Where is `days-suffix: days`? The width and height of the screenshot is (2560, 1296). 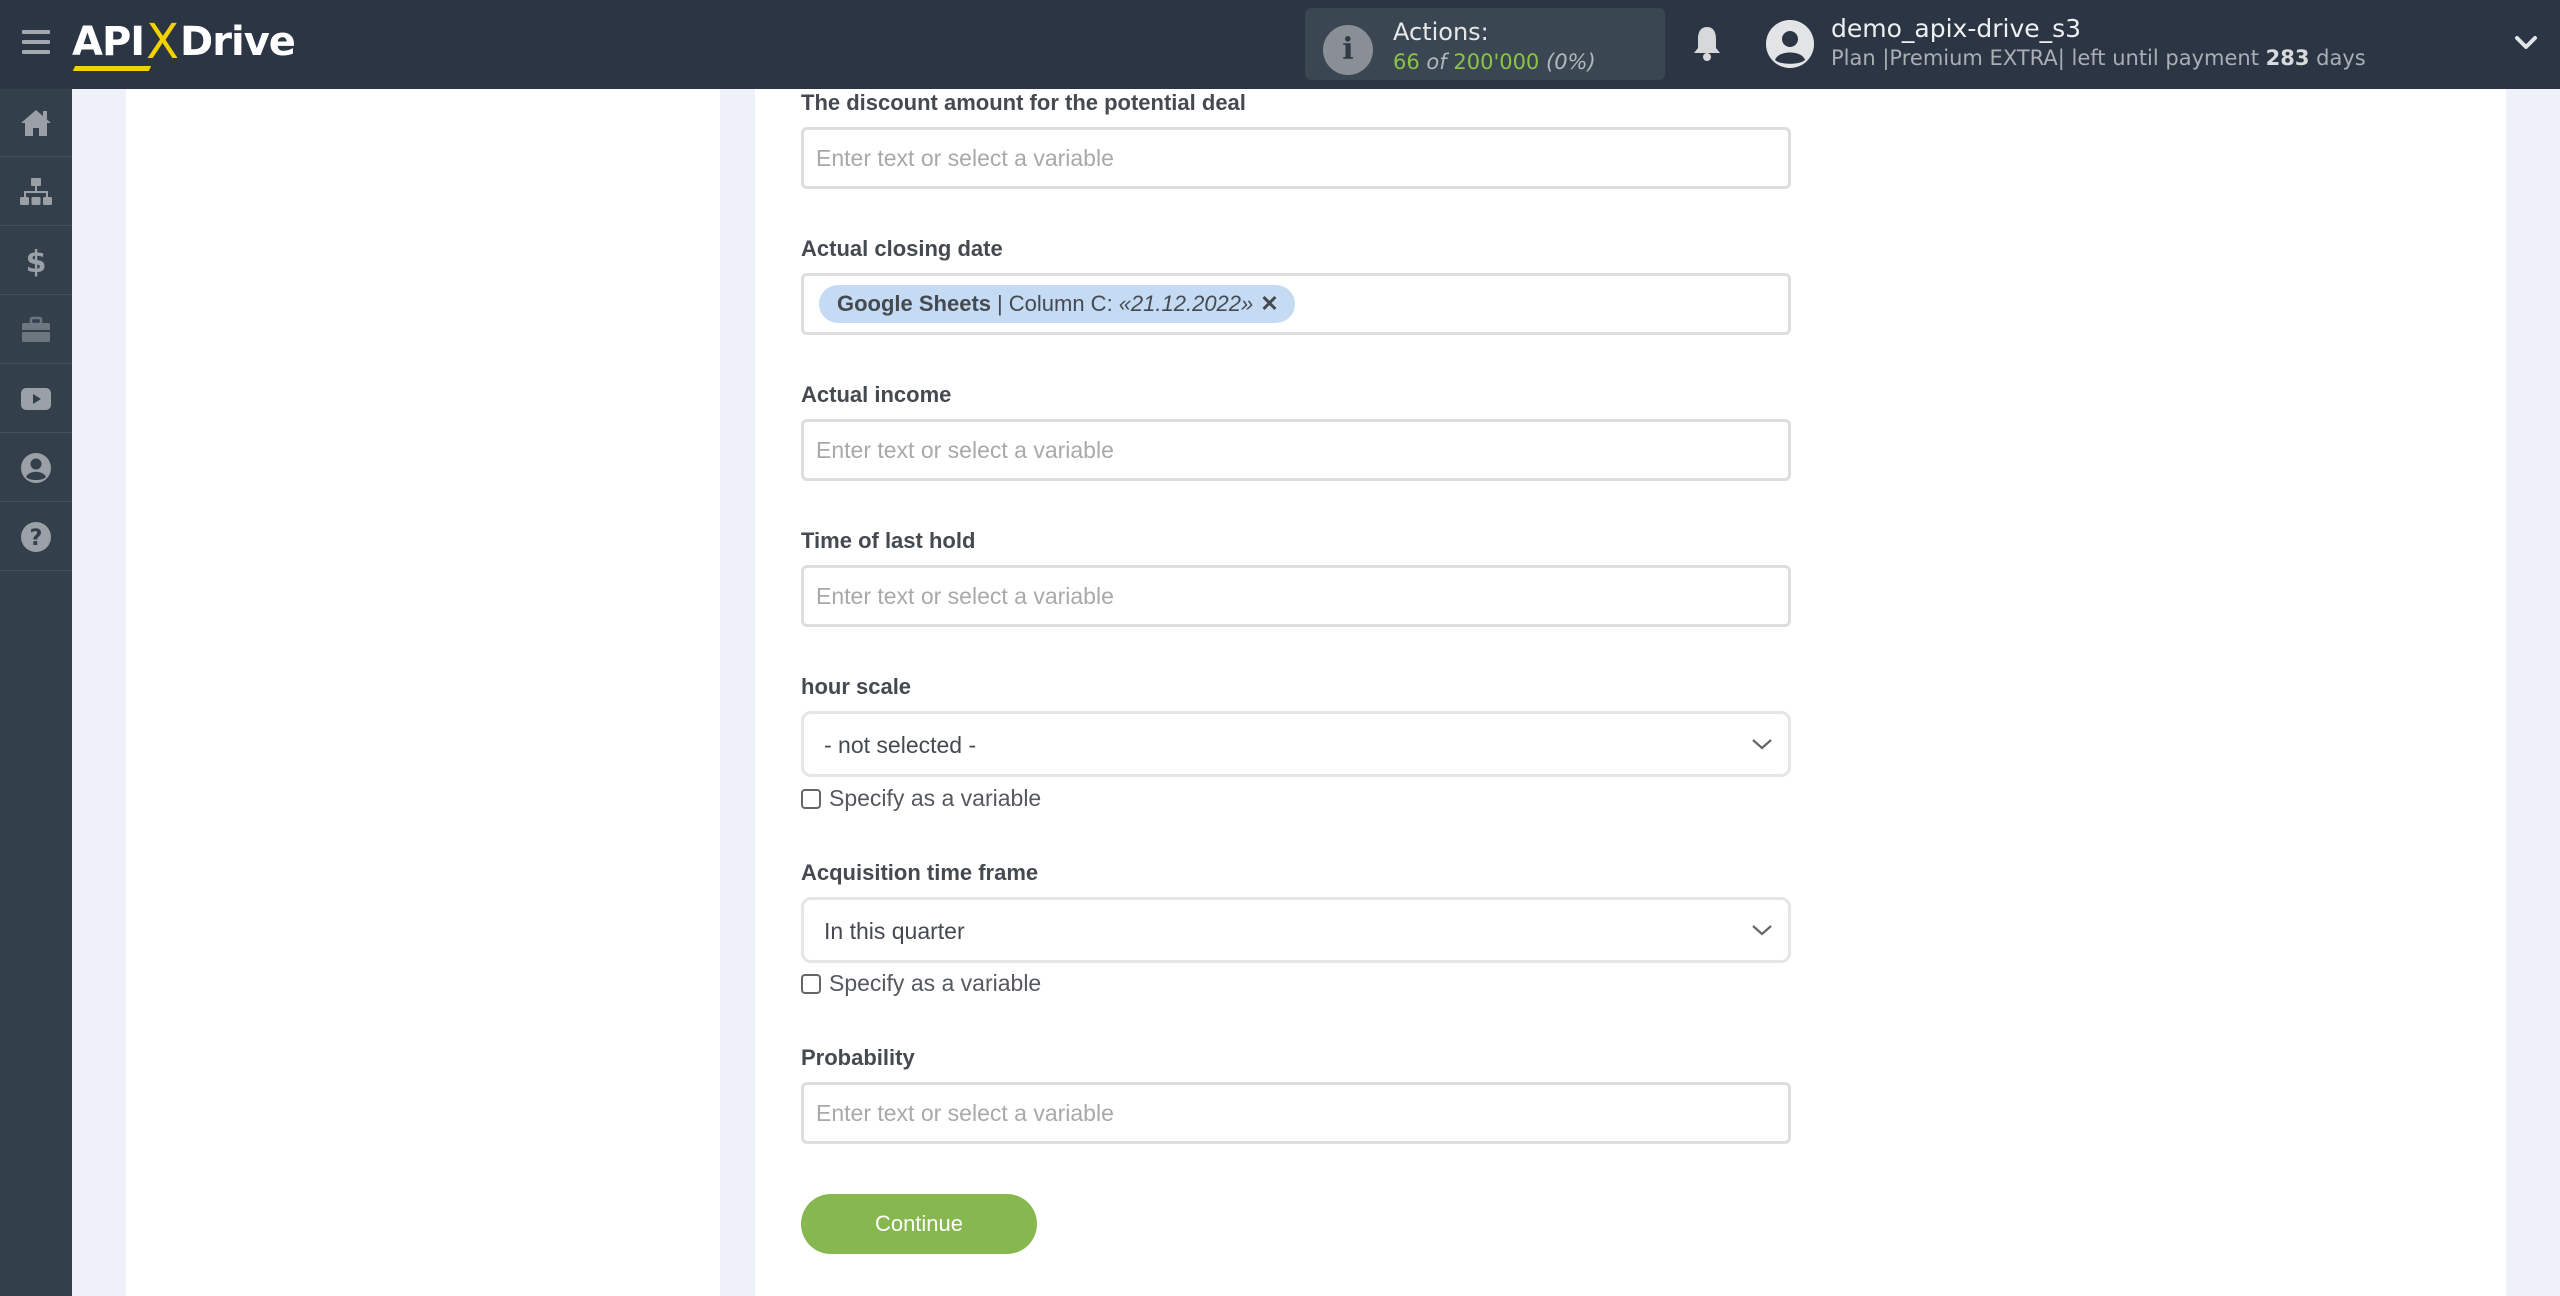 days-suffix: days is located at coordinates (2341, 58).